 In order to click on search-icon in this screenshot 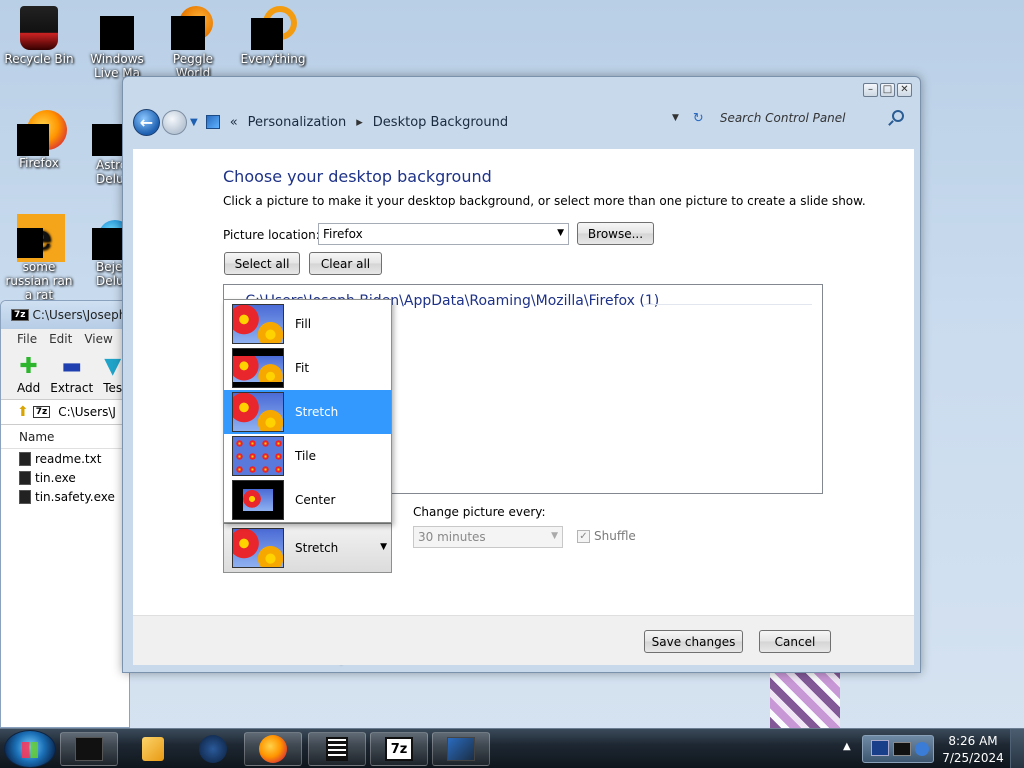, I will do `click(898, 116)`.